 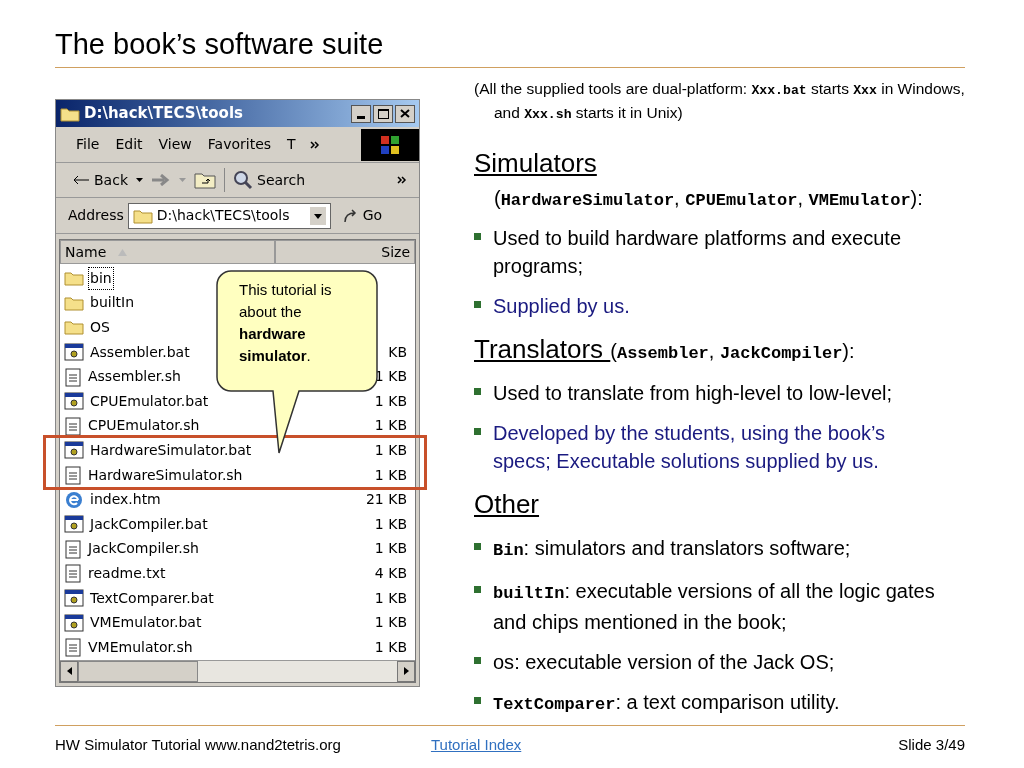 What do you see at coordinates (149, 524) in the screenshot?
I see `file-name: JackCompiler.bat` at bounding box center [149, 524].